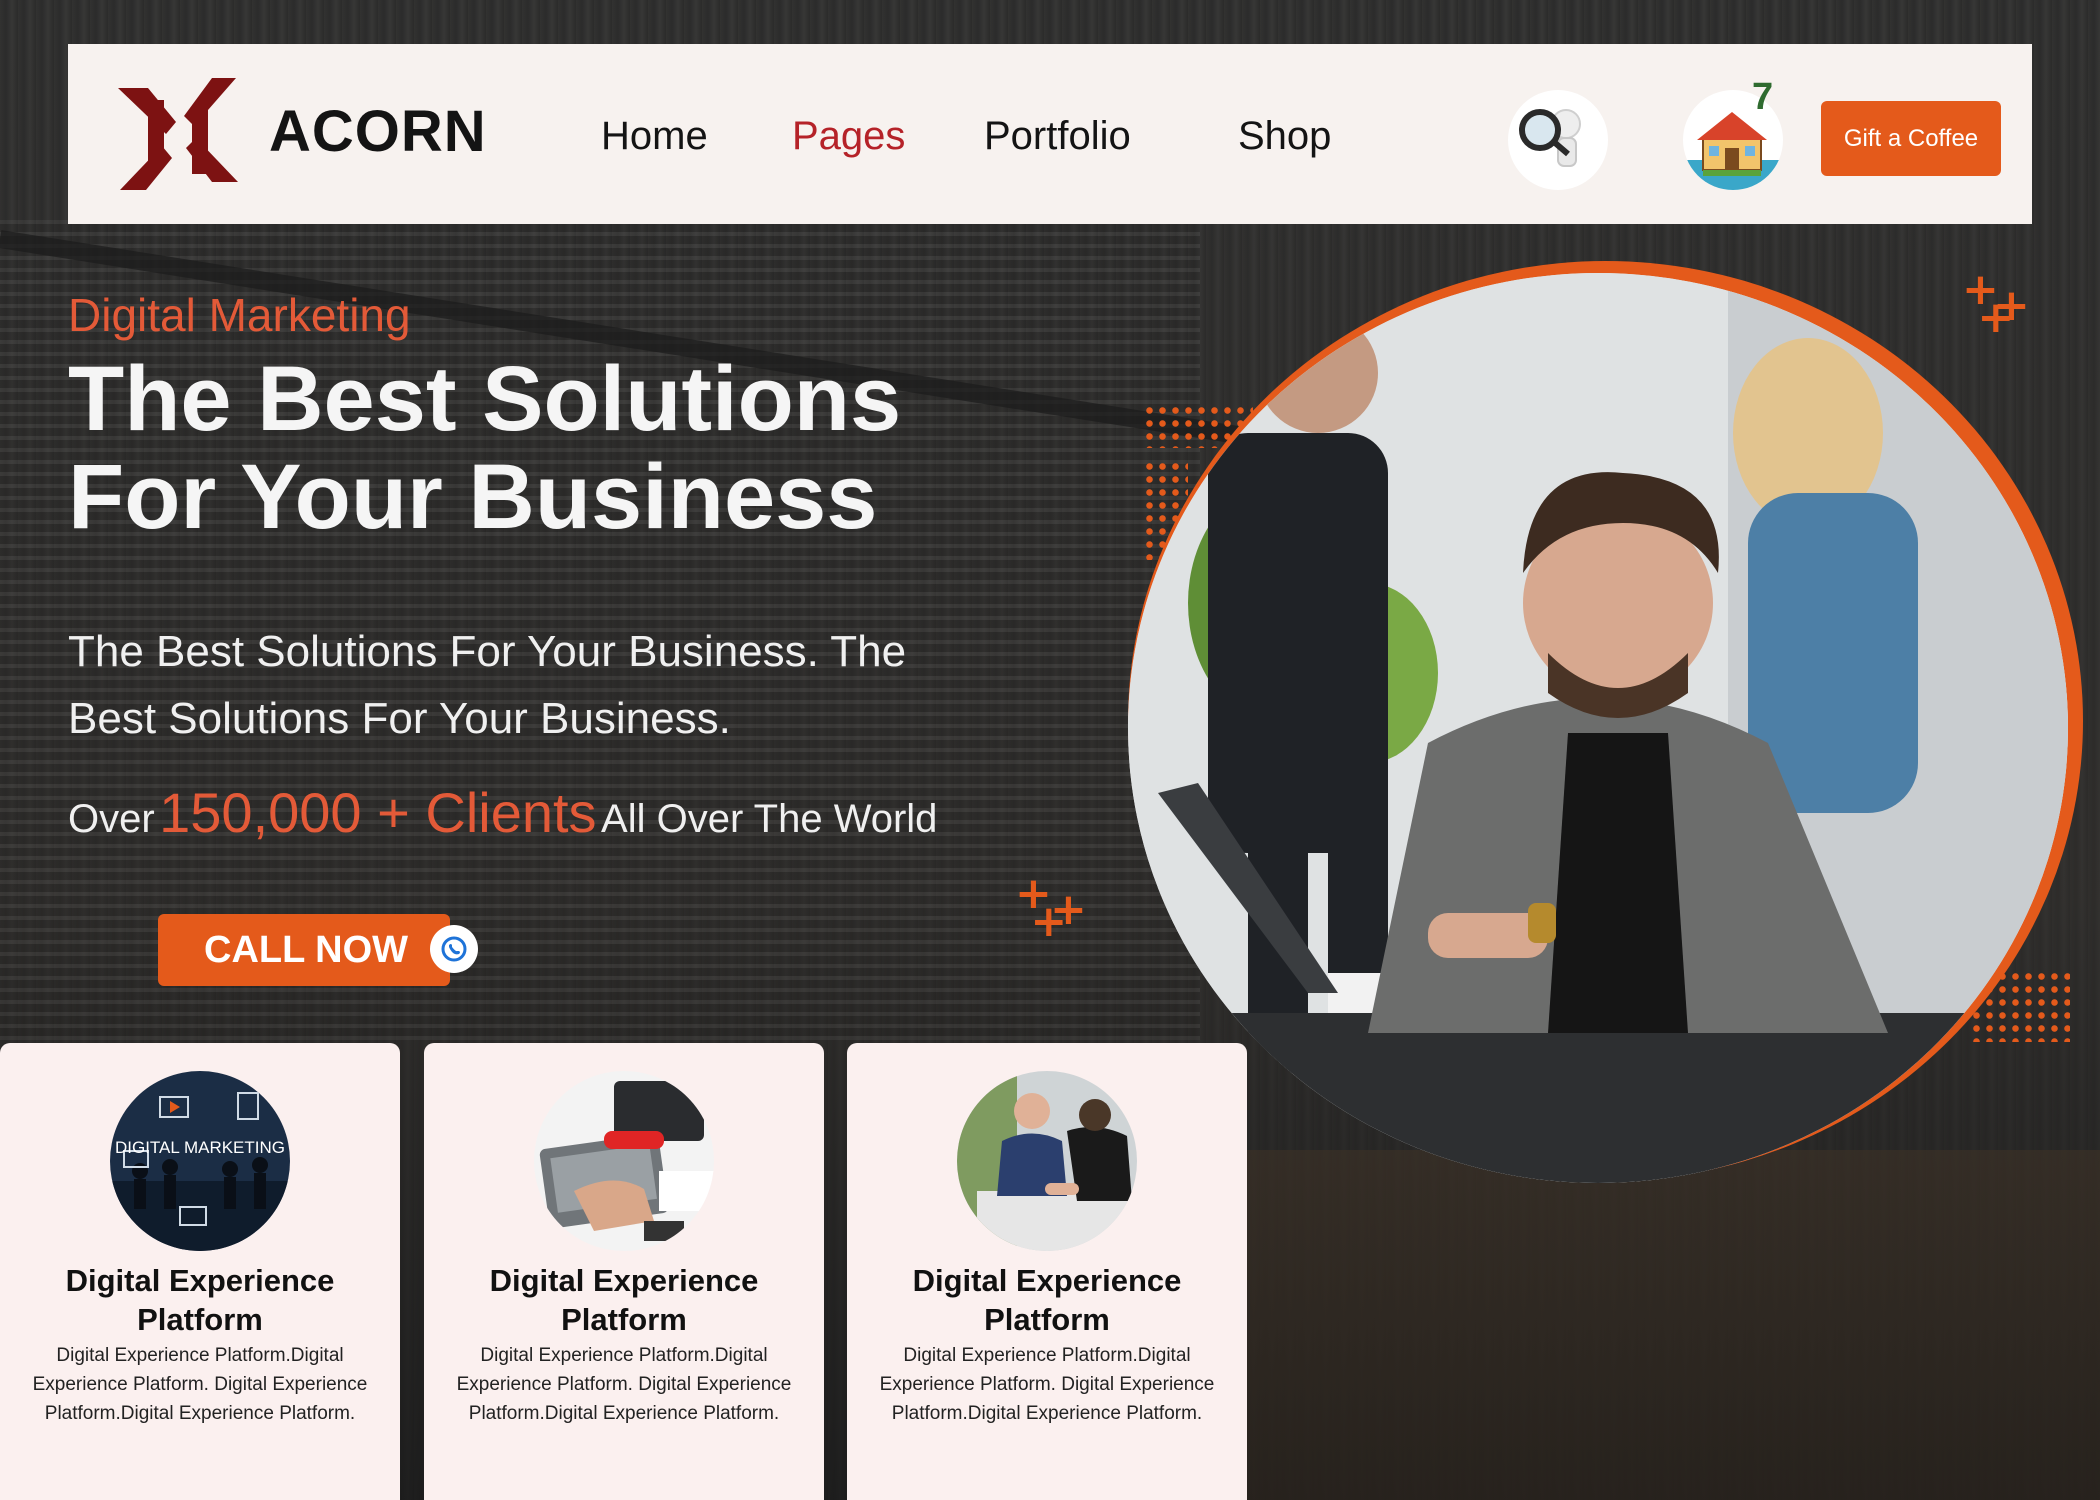  I want to click on hero-headline: The Best Solutions For Your Business, so click(518, 448).